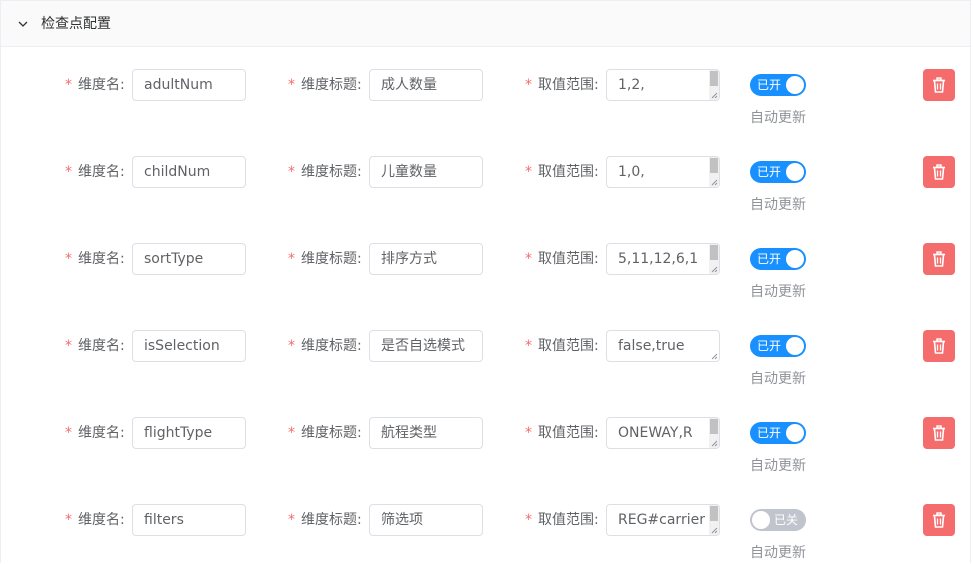 Image resolution: width=973 pixels, height=564 pixels. I want to click on dimension-name-input: childNum, so click(189, 172).